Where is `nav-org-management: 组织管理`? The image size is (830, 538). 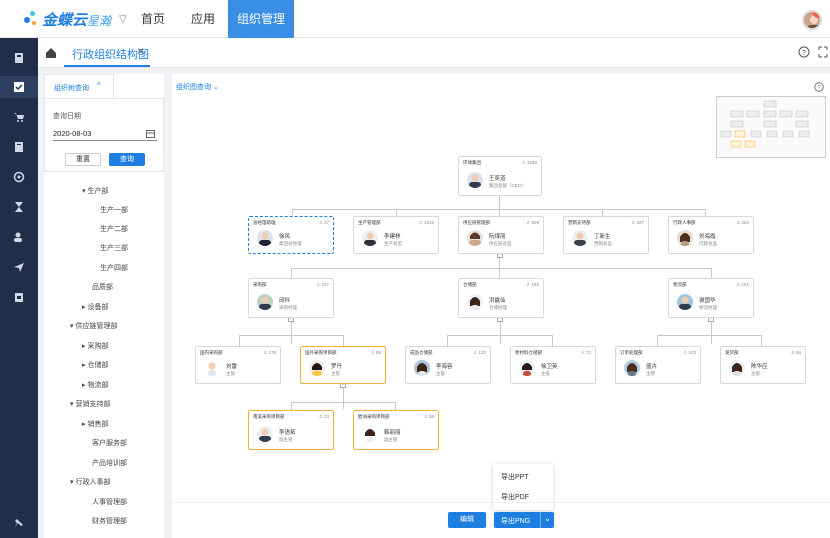
nav-org-management: 组织管理 is located at coordinates (261, 19).